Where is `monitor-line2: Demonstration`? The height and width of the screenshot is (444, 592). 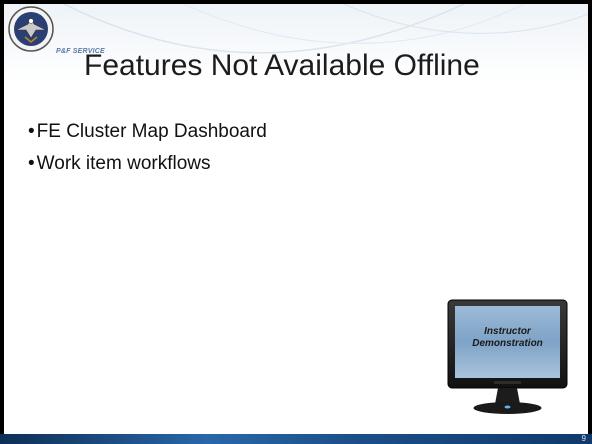 monitor-line2: Demonstration is located at coordinates (507, 343).